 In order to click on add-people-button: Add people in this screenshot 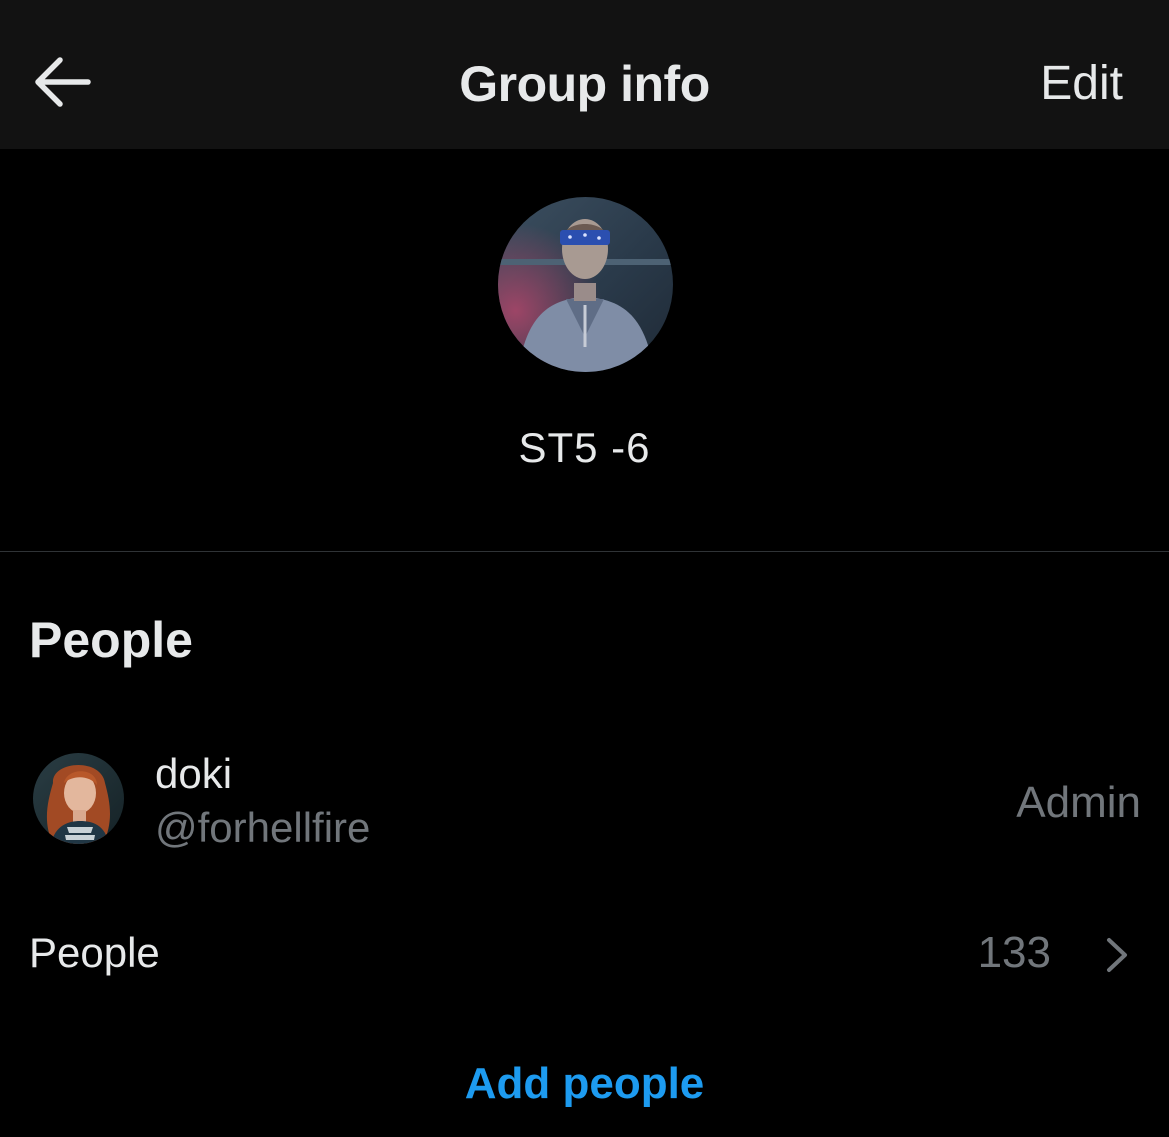, I will do `click(585, 1083)`.